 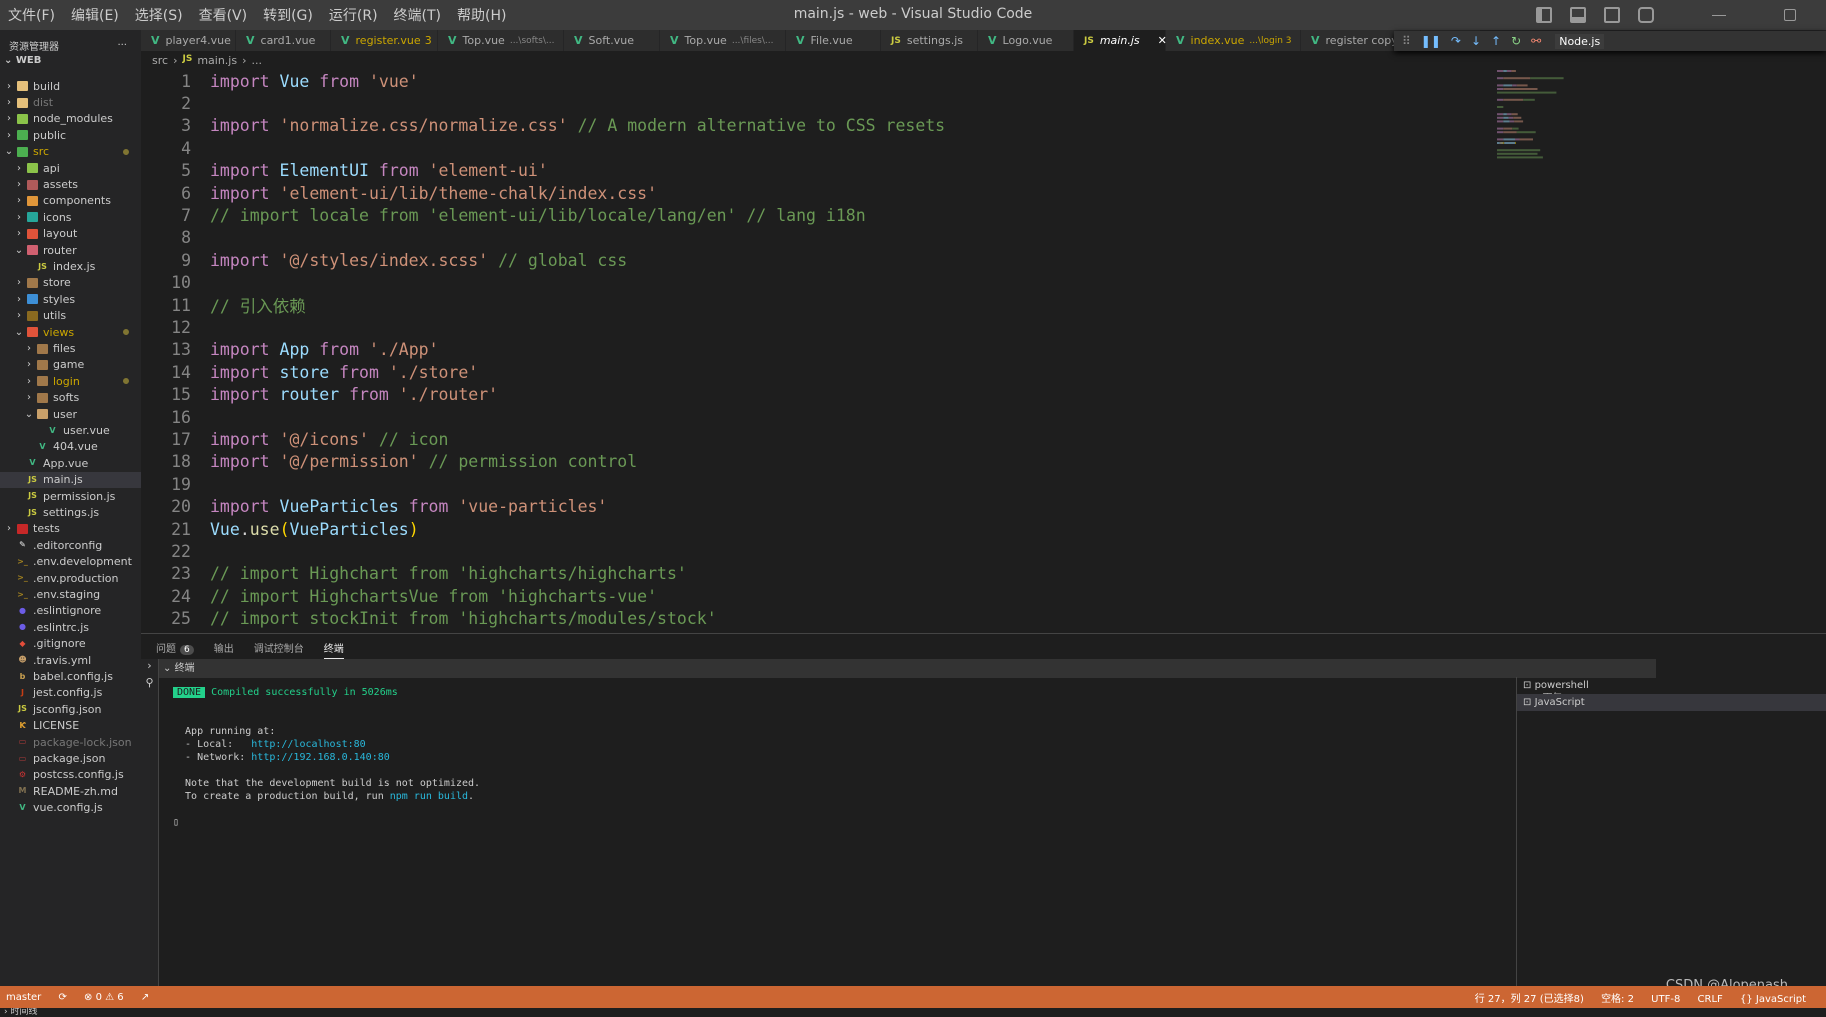 I want to click on menu-item: 编辑(E), so click(x=95, y=15).